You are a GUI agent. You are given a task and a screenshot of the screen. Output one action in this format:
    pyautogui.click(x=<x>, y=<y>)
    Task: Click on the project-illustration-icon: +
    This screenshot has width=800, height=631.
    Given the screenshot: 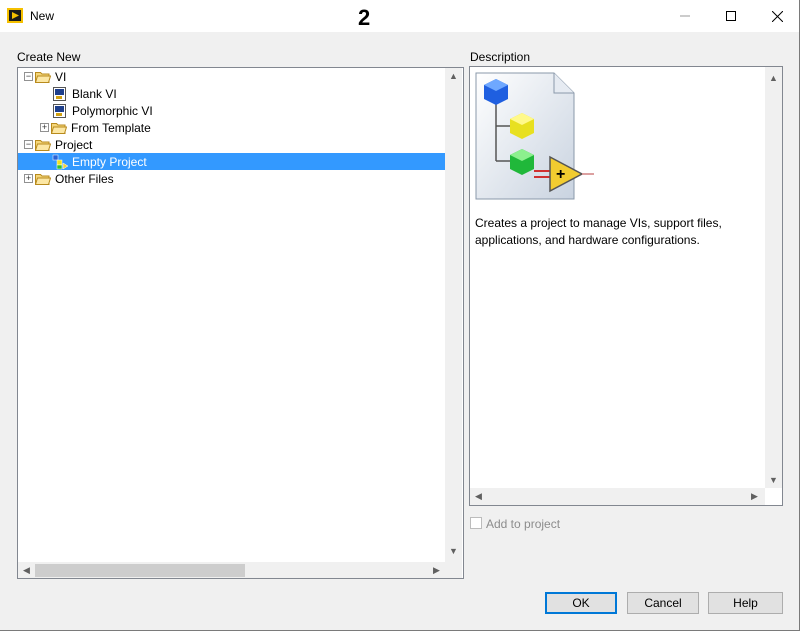 What is the action you would take?
    pyautogui.click(x=534, y=136)
    